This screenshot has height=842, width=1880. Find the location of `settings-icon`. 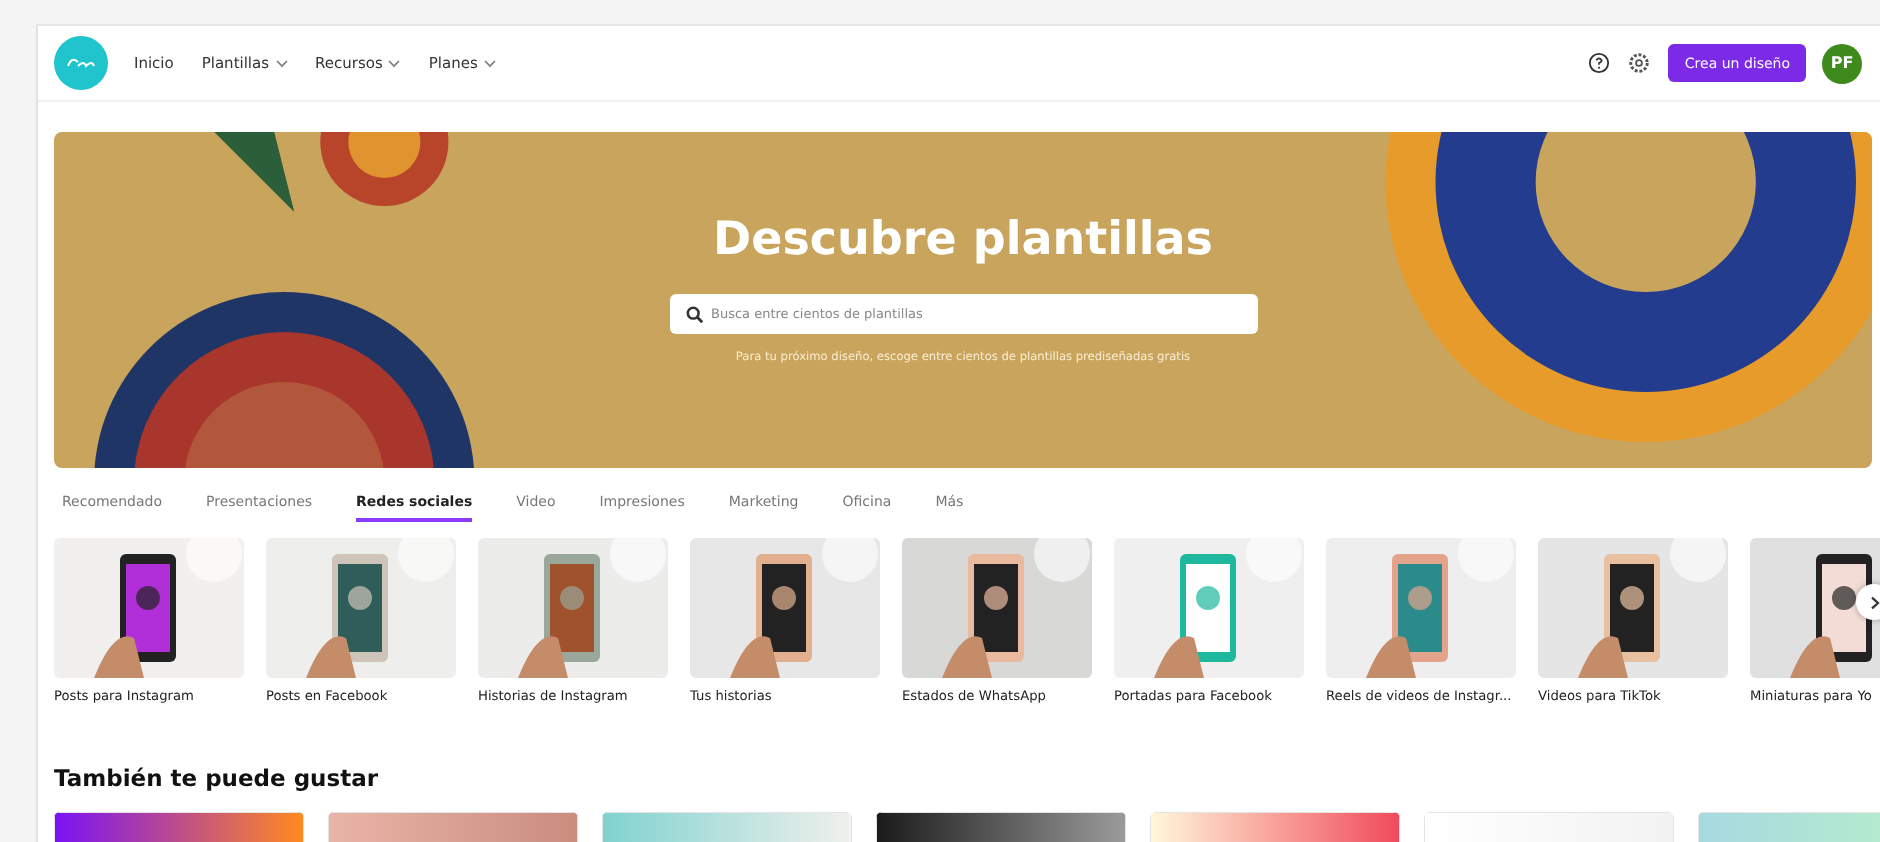

settings-icon is located at coordinates (1639, 63).